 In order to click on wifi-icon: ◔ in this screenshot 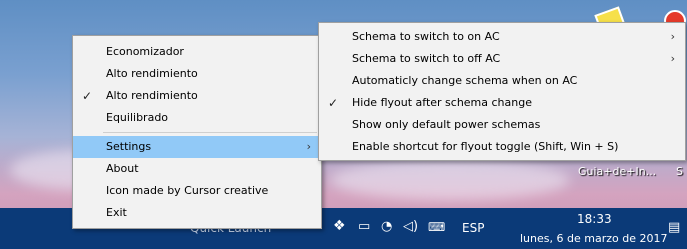, I will do `click(386, 226)`.